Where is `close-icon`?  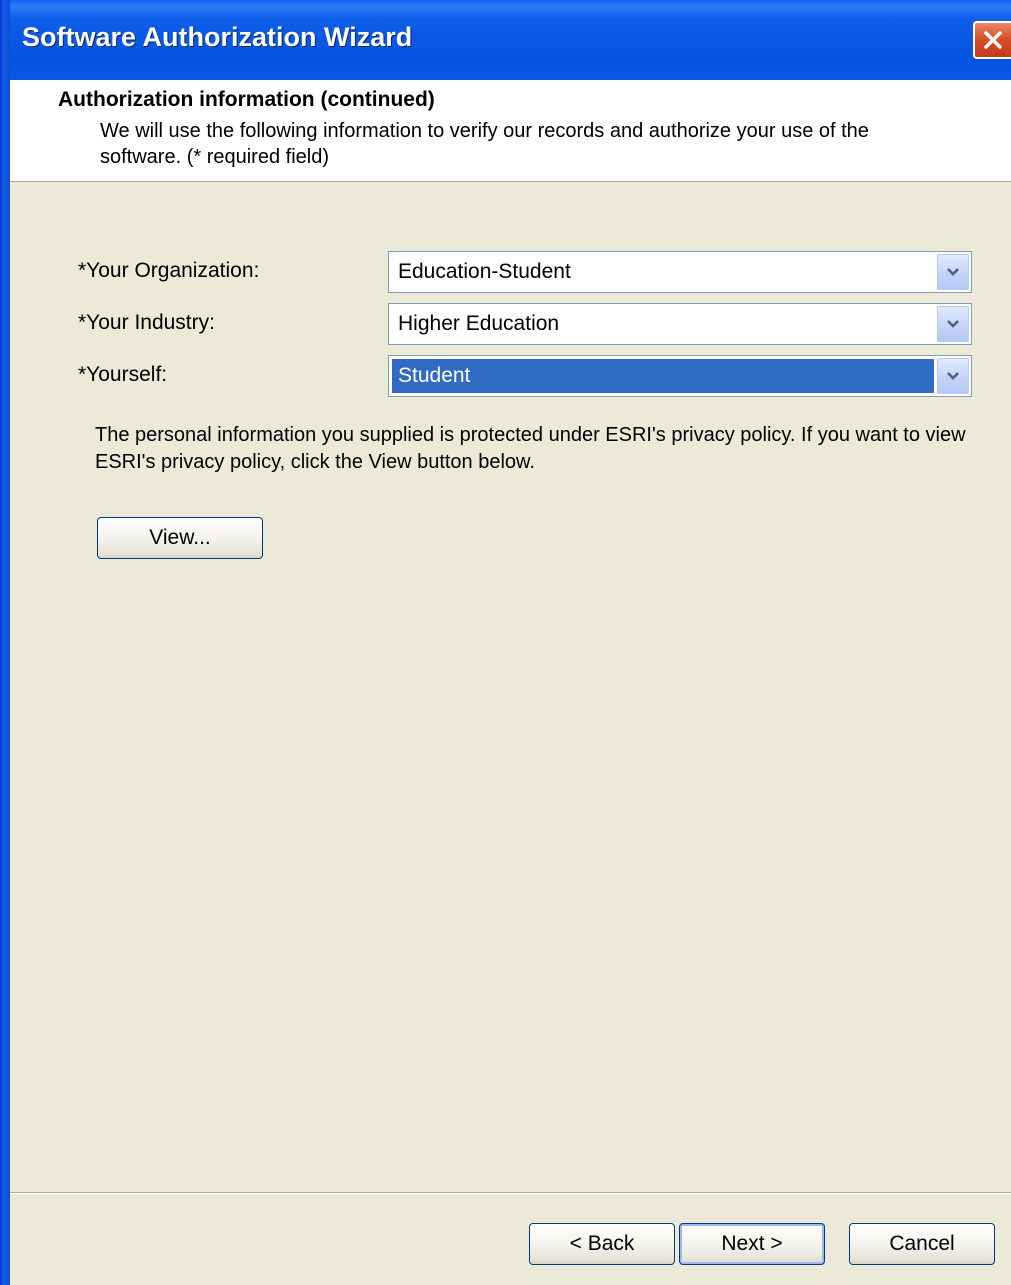 close-icon is located at coordinates (993, 40).